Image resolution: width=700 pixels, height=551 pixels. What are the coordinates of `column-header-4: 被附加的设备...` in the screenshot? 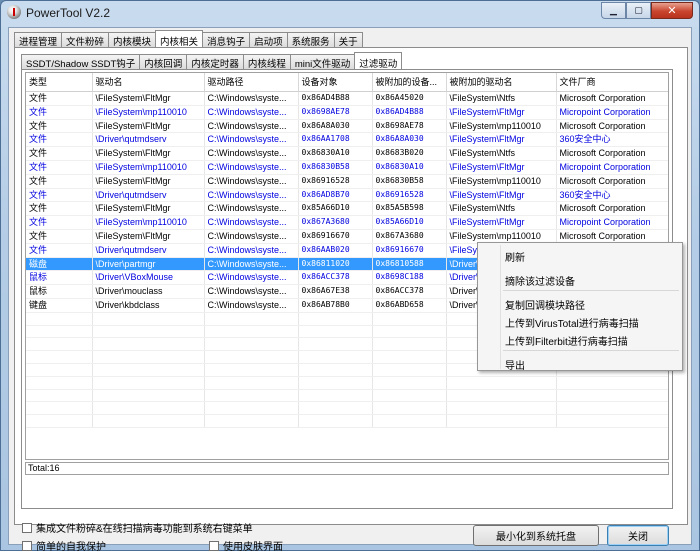 It's located at (409, 82).